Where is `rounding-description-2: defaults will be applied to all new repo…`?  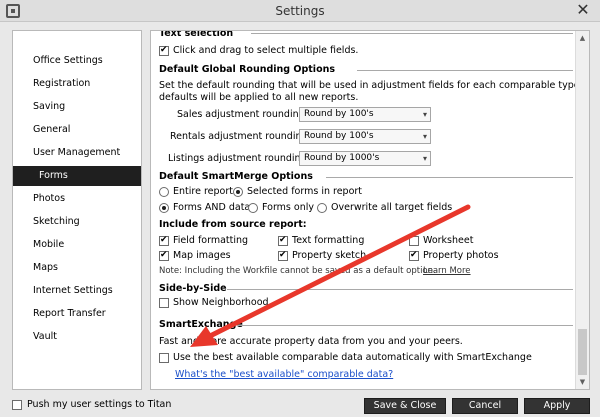 rounding-description-2: defaults will be applied to all new repo… is located at coordinates (259, 97).